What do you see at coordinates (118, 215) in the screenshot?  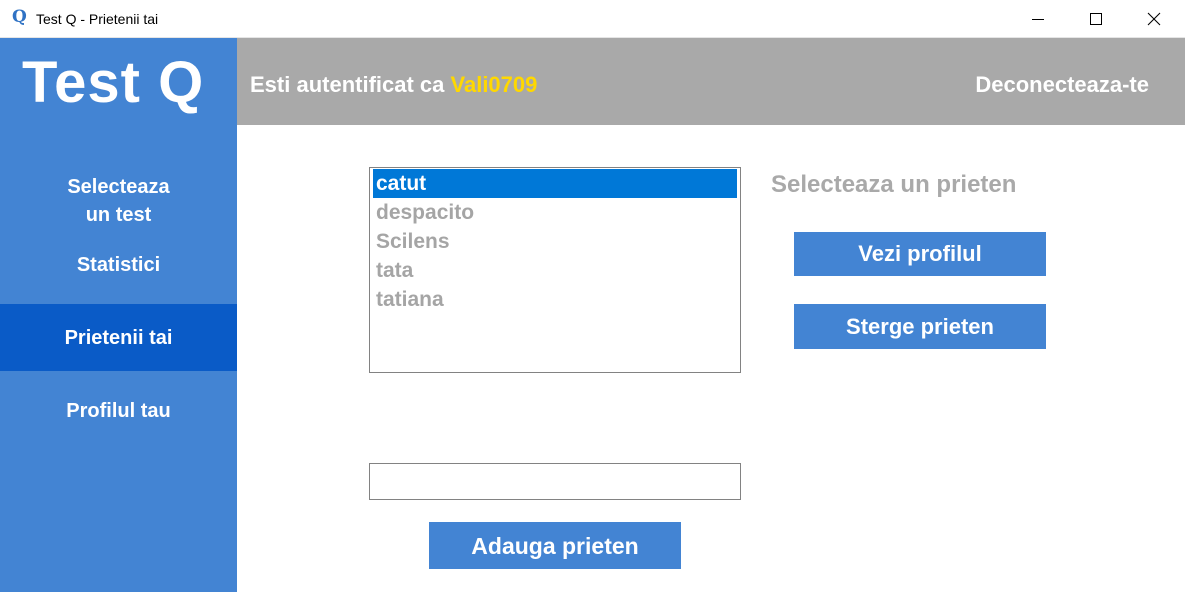 I see `sidebar-item-label: un test` at bounding box center [118, 215].